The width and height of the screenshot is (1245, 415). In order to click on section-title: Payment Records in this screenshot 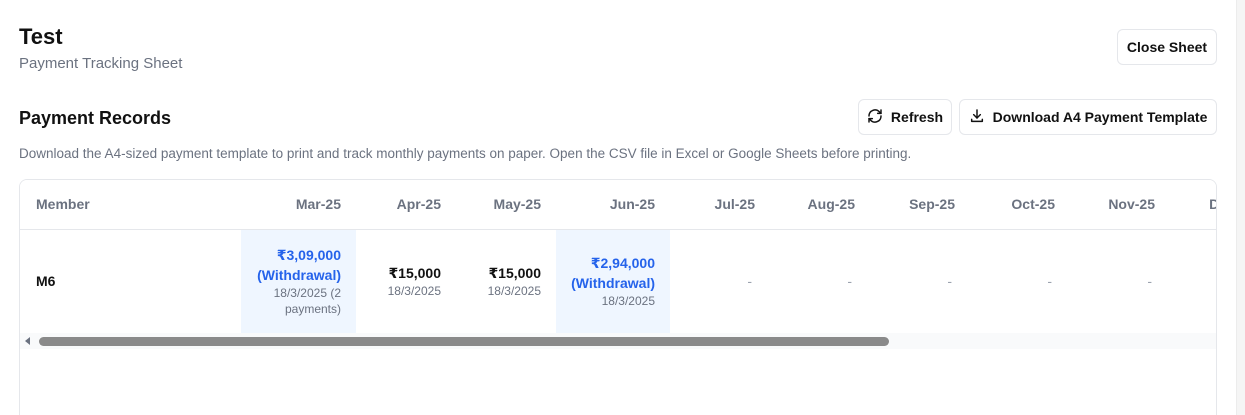, I will do `click(95, 118)`.